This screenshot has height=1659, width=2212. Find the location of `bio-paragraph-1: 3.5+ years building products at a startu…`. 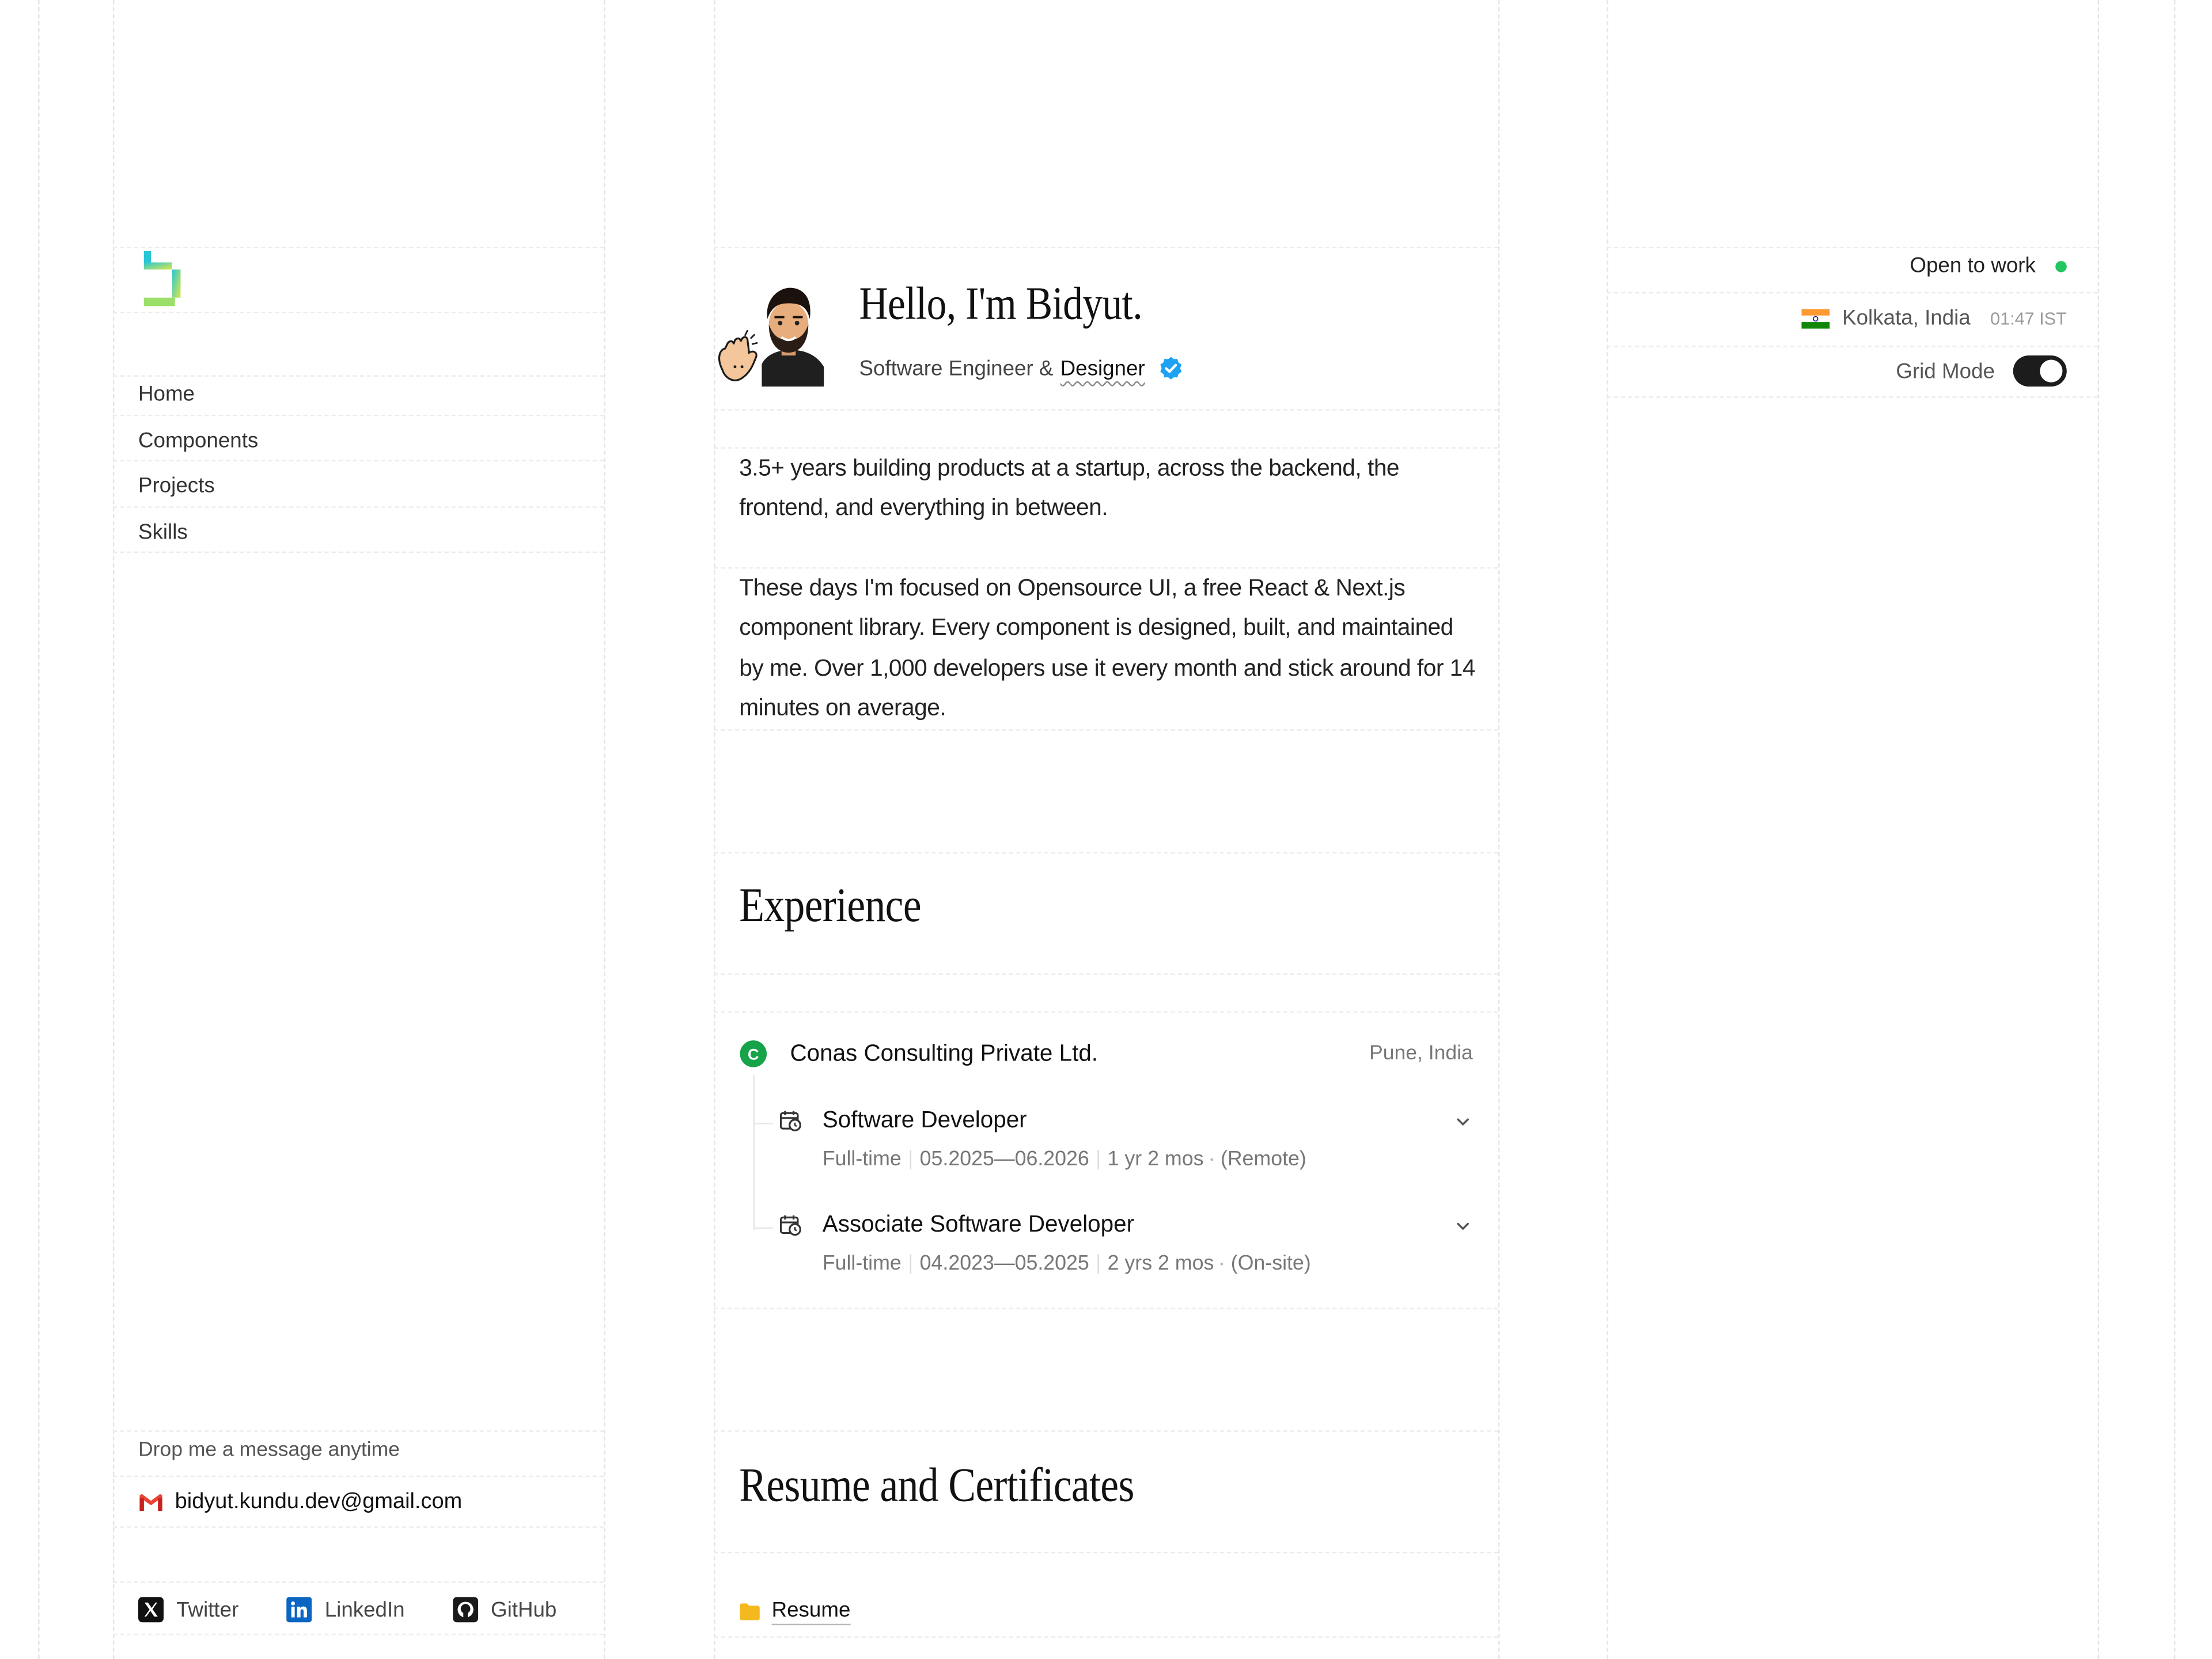

bio-paragraph-1: 3.5+ years building products at a startu… is located at coordinates (1069, 487).